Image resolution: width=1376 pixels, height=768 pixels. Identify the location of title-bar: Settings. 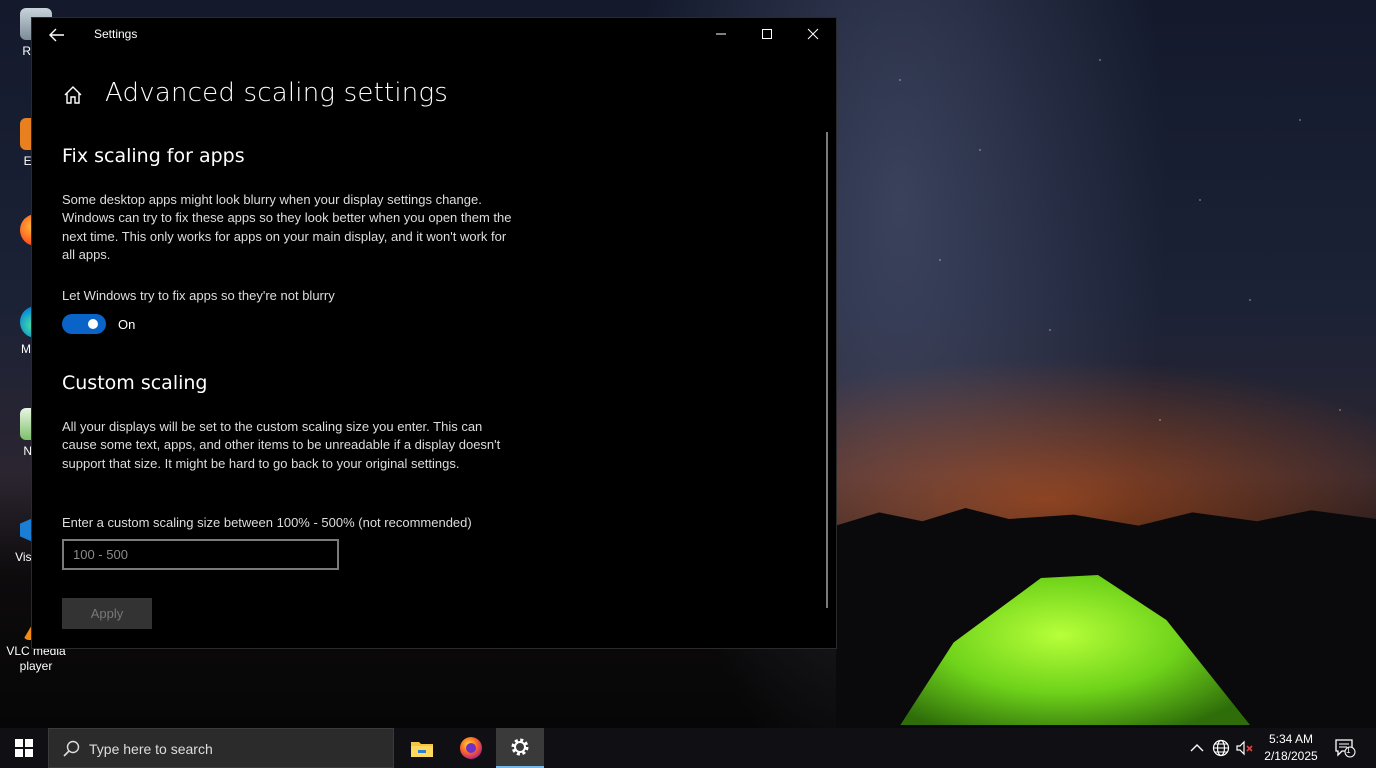
(434, 34).